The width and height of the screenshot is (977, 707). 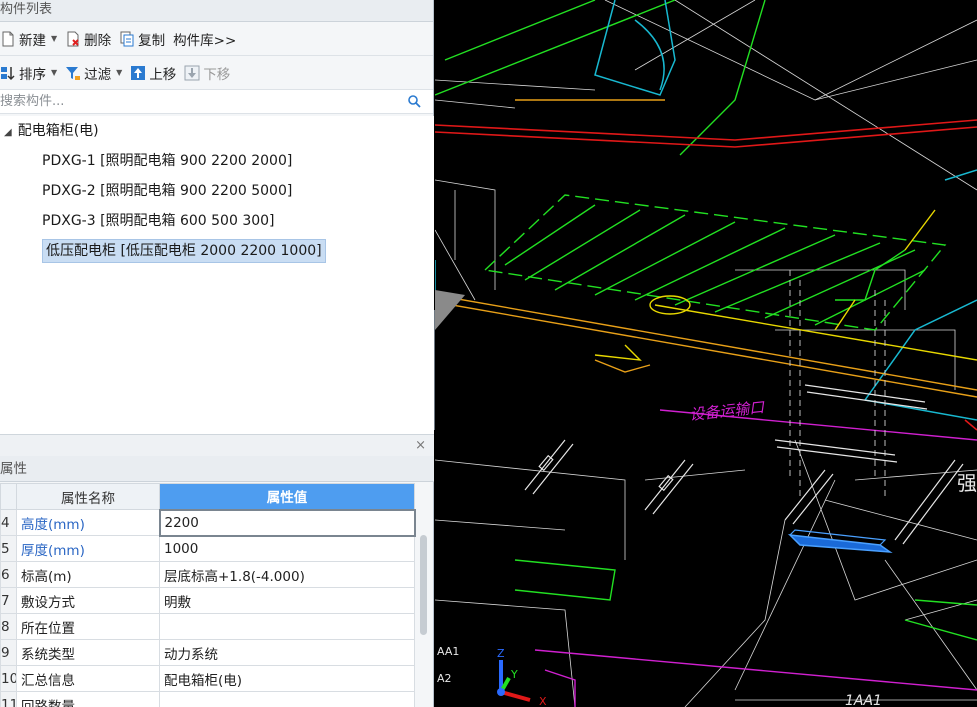 What do you see at coordinates (287, 652) in the screenshot?
I see `property-value: 动力系统` at bounding box center [287, 652].